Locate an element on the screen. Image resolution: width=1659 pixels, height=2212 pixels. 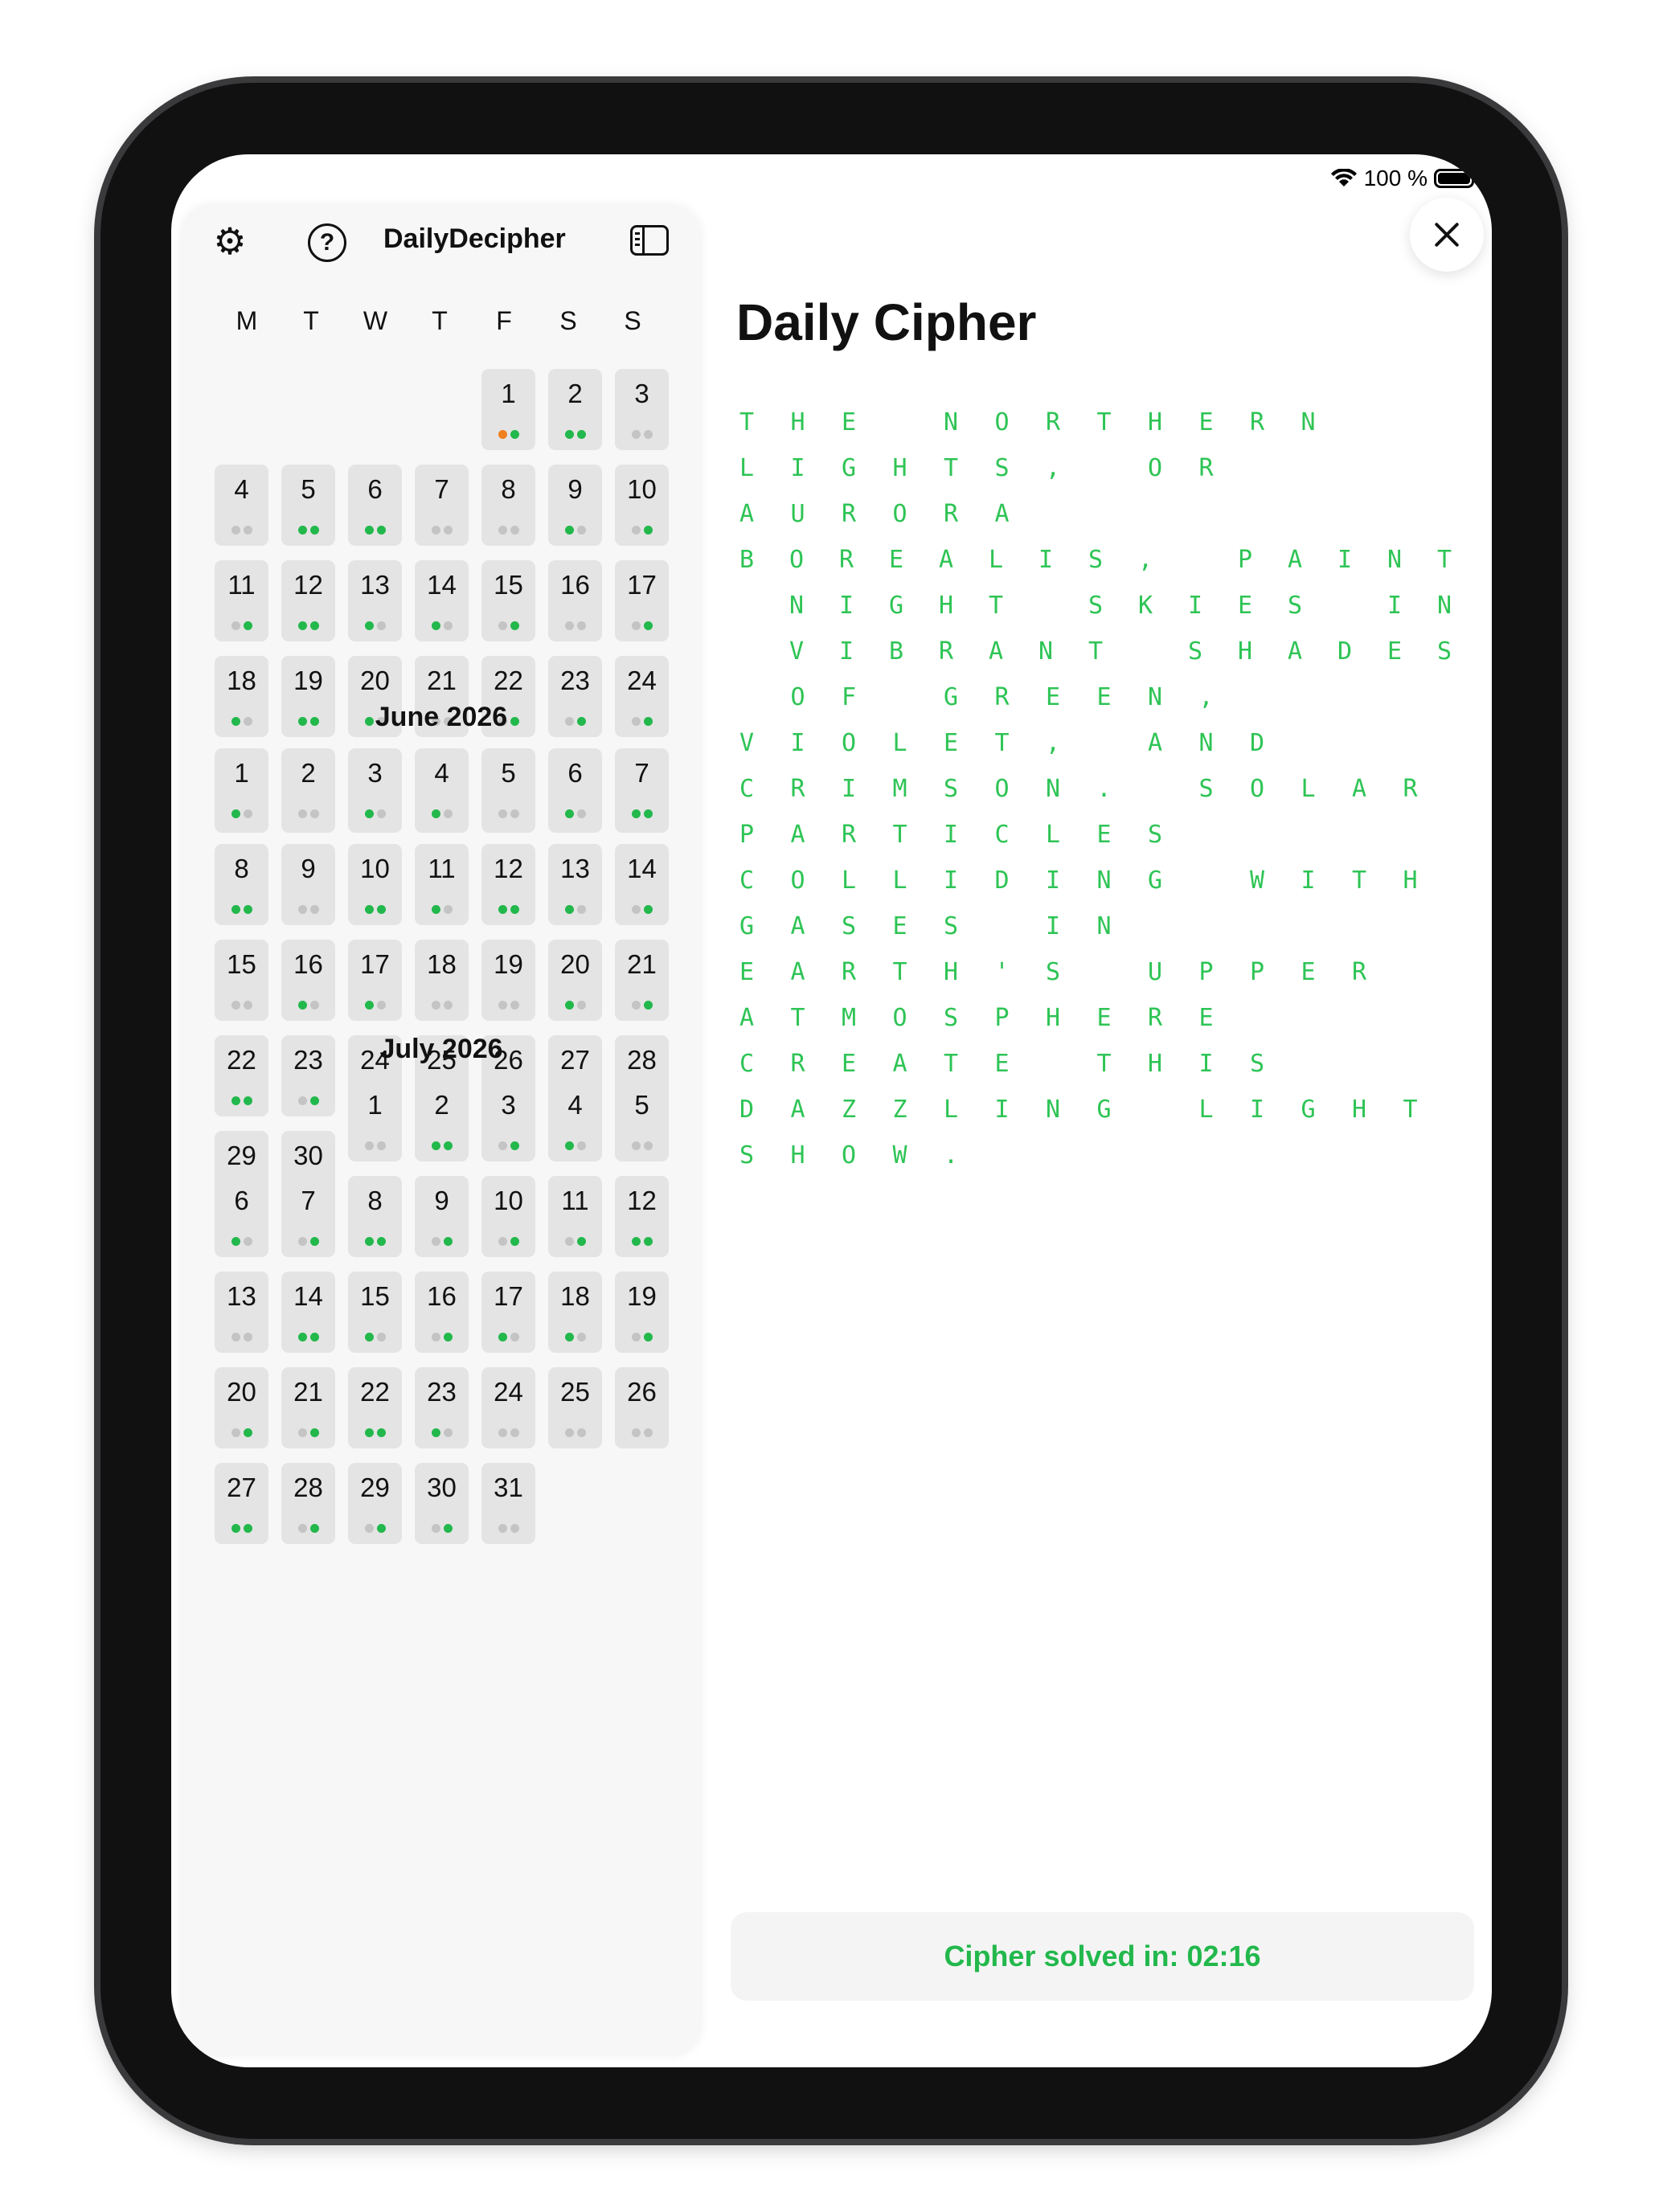
day-cell: 21 is located at coordinates (642, 980).